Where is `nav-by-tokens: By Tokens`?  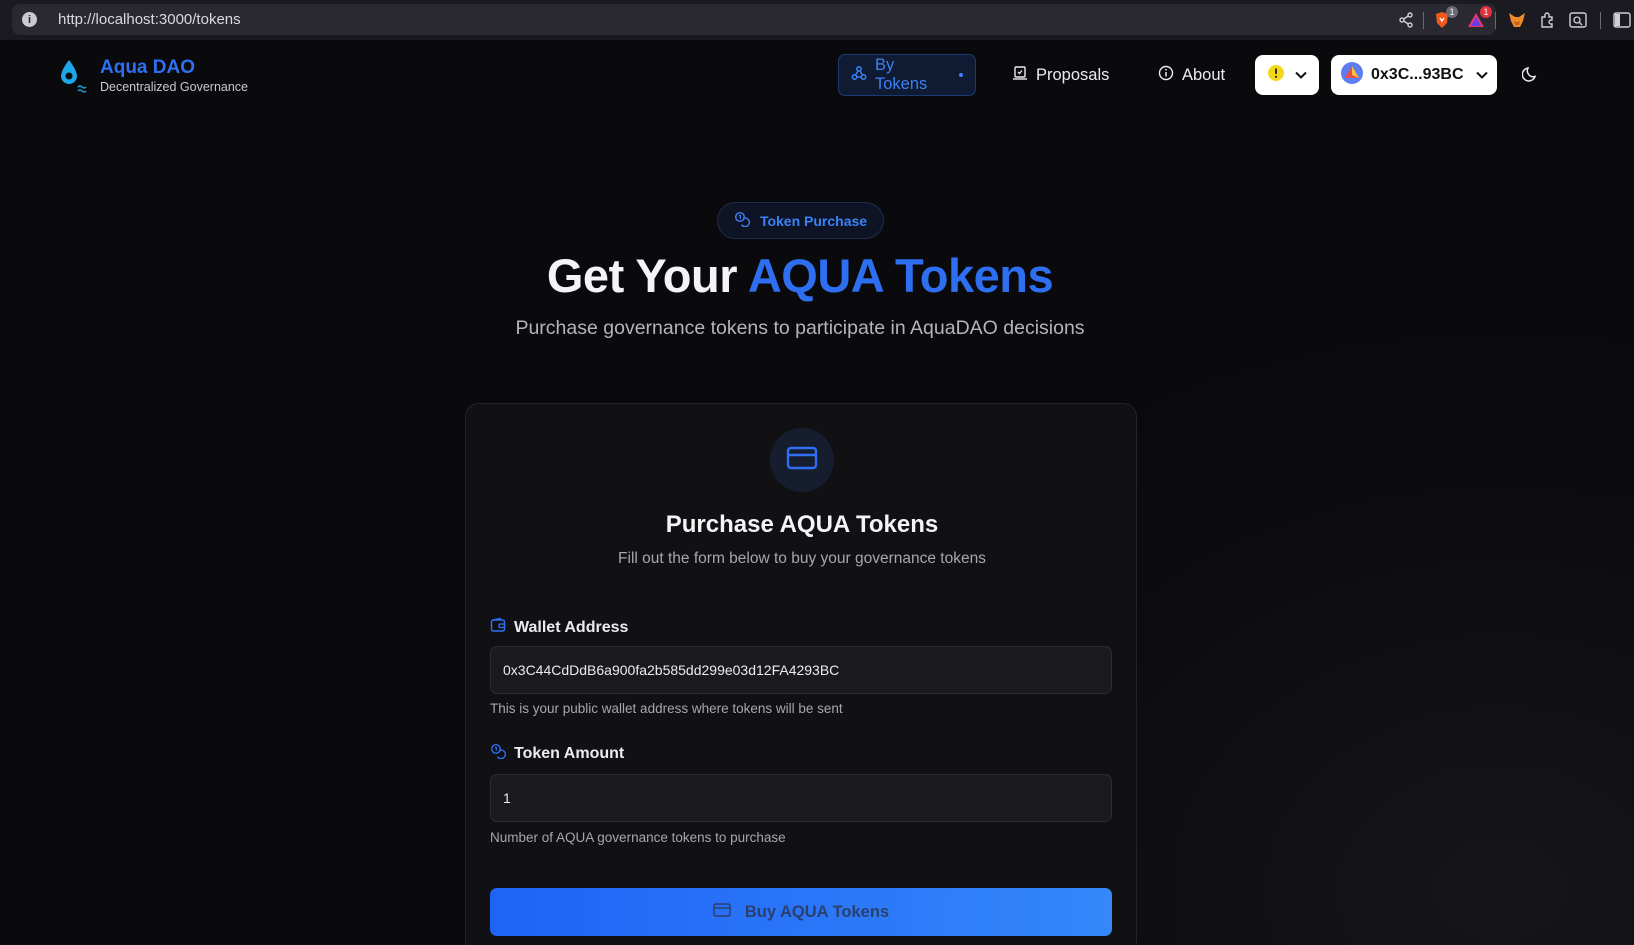 nav-by-tokens: By Tokens is located at coordinates (907, 75).